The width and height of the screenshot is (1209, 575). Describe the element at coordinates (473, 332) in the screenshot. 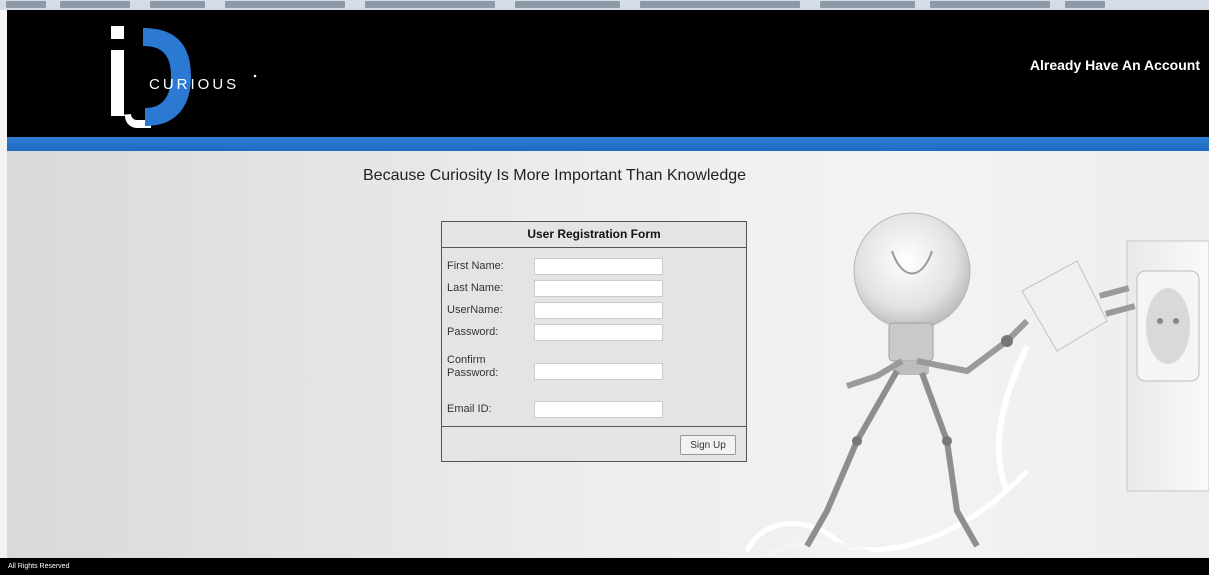

I see `password-label: Password:` at that location.